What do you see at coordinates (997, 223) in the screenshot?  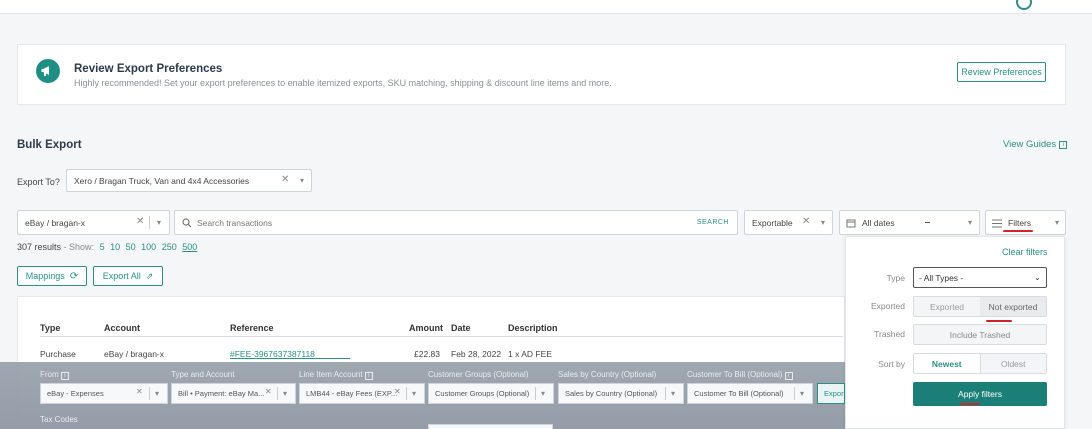 I see `filter-icon` at bounding box center [997, 223].